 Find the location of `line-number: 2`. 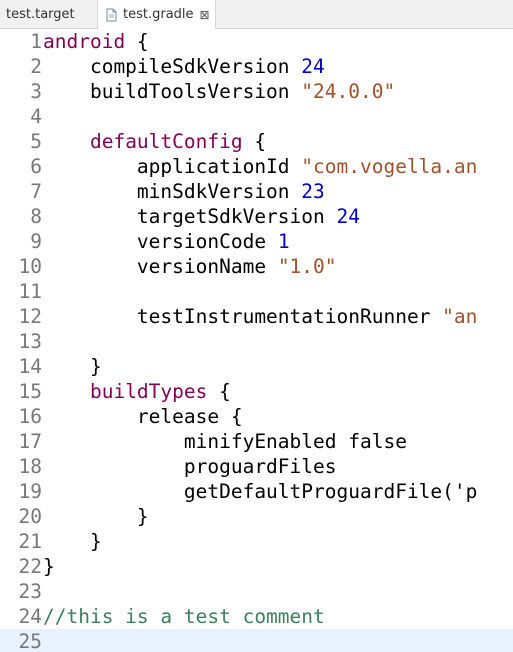

line-number: 2 is located at coordinates (36, 66).